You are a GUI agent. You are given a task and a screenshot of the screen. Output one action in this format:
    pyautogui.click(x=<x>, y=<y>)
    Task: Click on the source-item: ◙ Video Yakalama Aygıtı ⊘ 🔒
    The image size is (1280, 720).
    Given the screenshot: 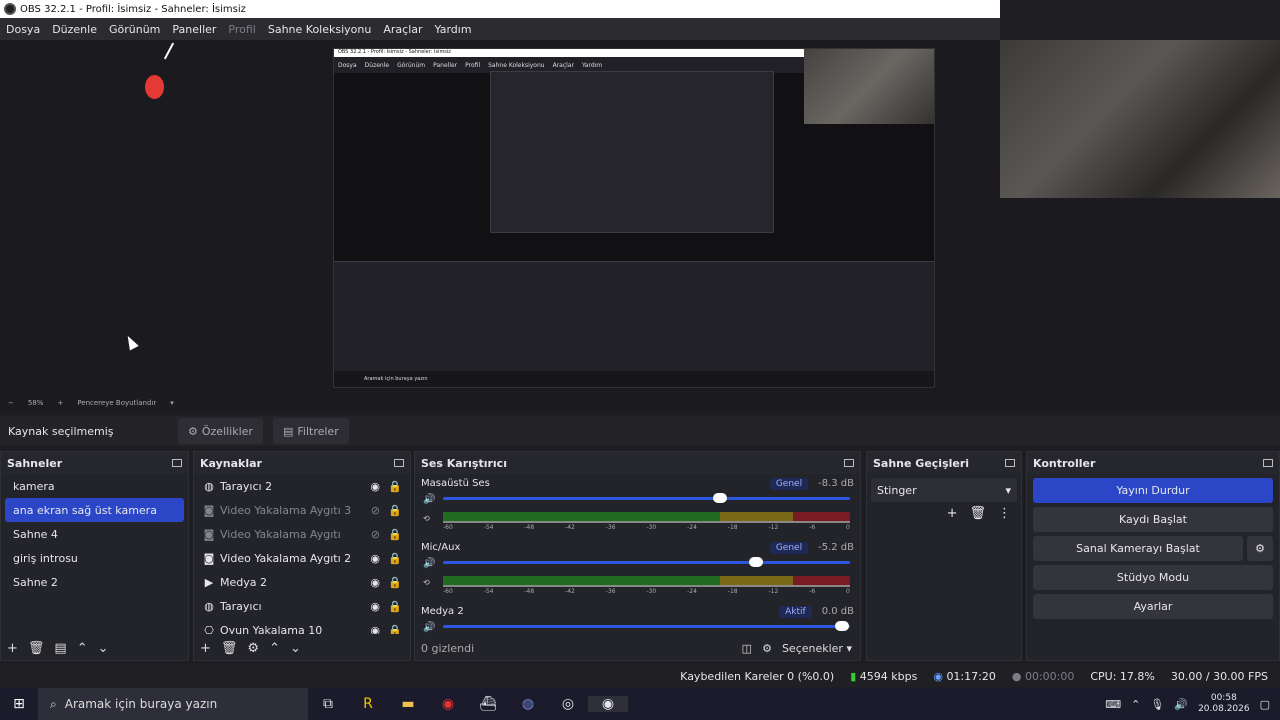 What is the action you would take?
    pyautogui.click(x=302, y=534)
    